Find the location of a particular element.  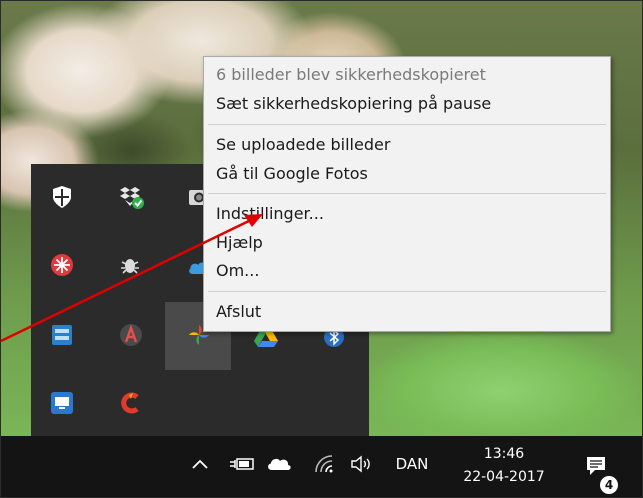

battery-plug-icon is located at coordinates (242, 464).